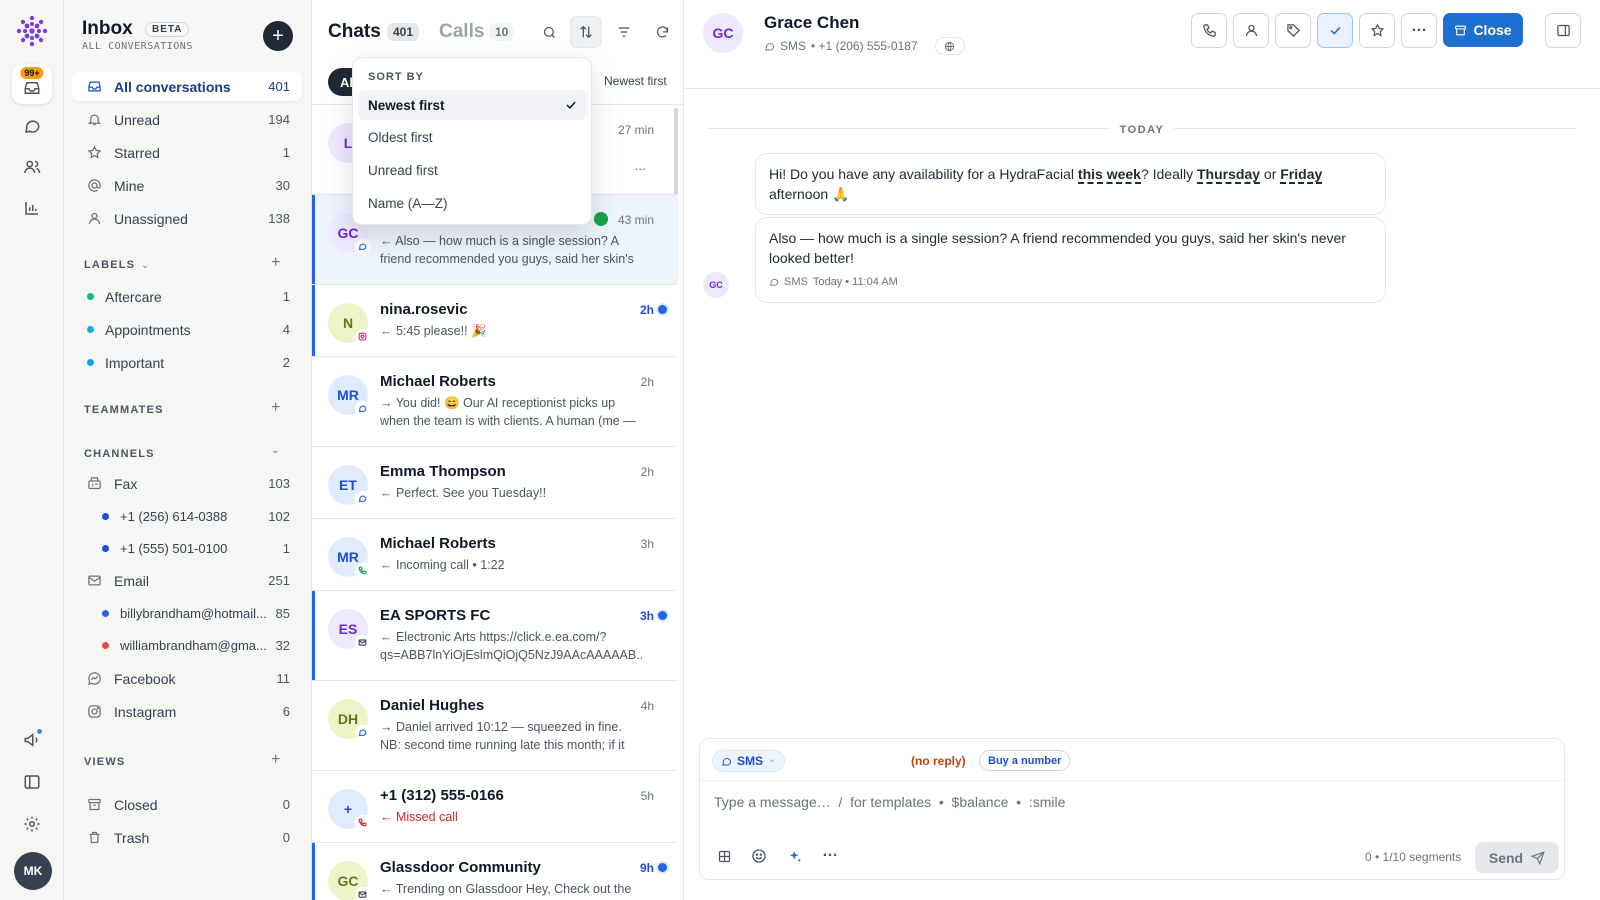  Describe the element at coordinates (119, 454) in the screenshot. I see `channels-section-header: CHANNELS` at that location.